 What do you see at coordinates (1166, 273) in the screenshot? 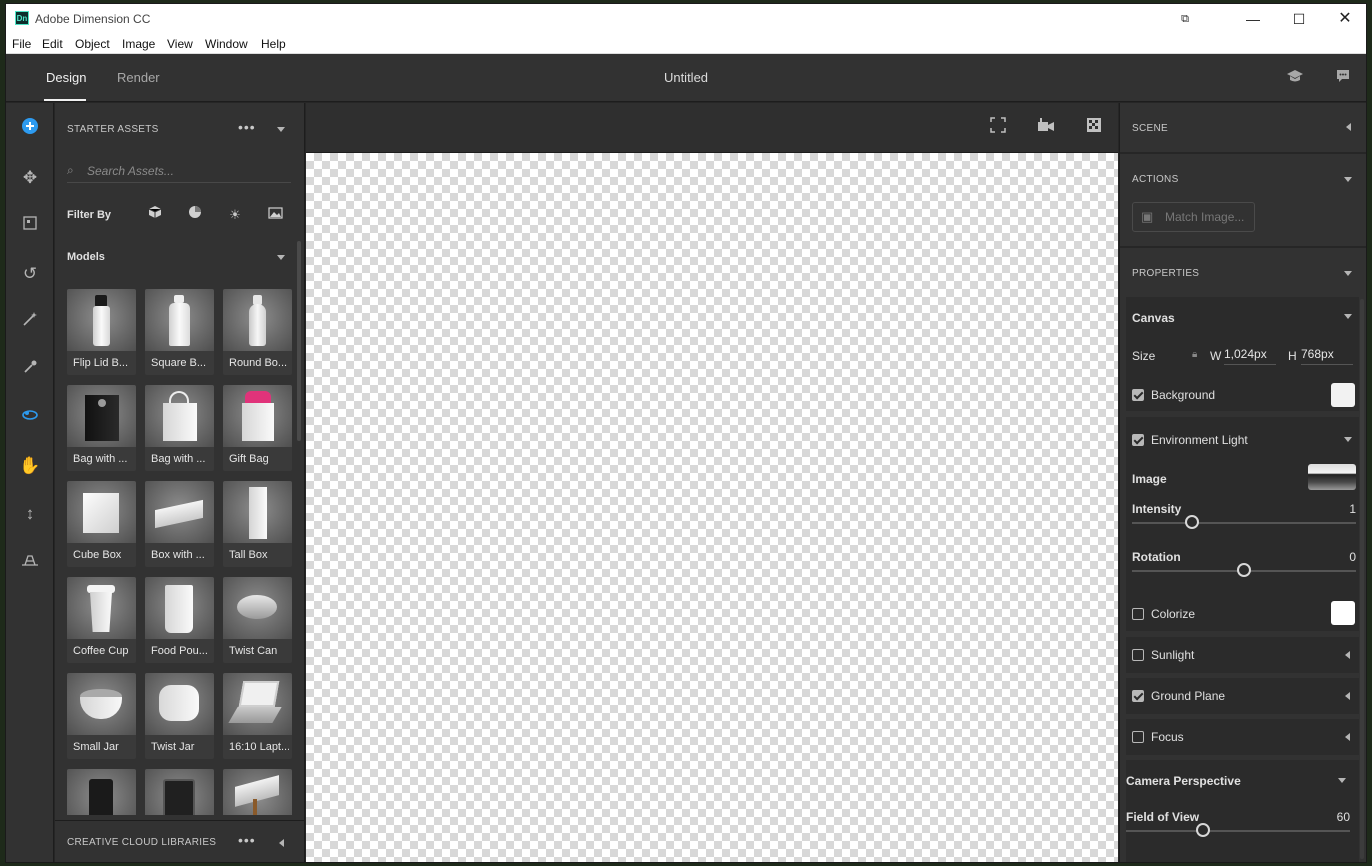
I see `properties-header: PROPERTIES` at bounding box center [1166, 273].